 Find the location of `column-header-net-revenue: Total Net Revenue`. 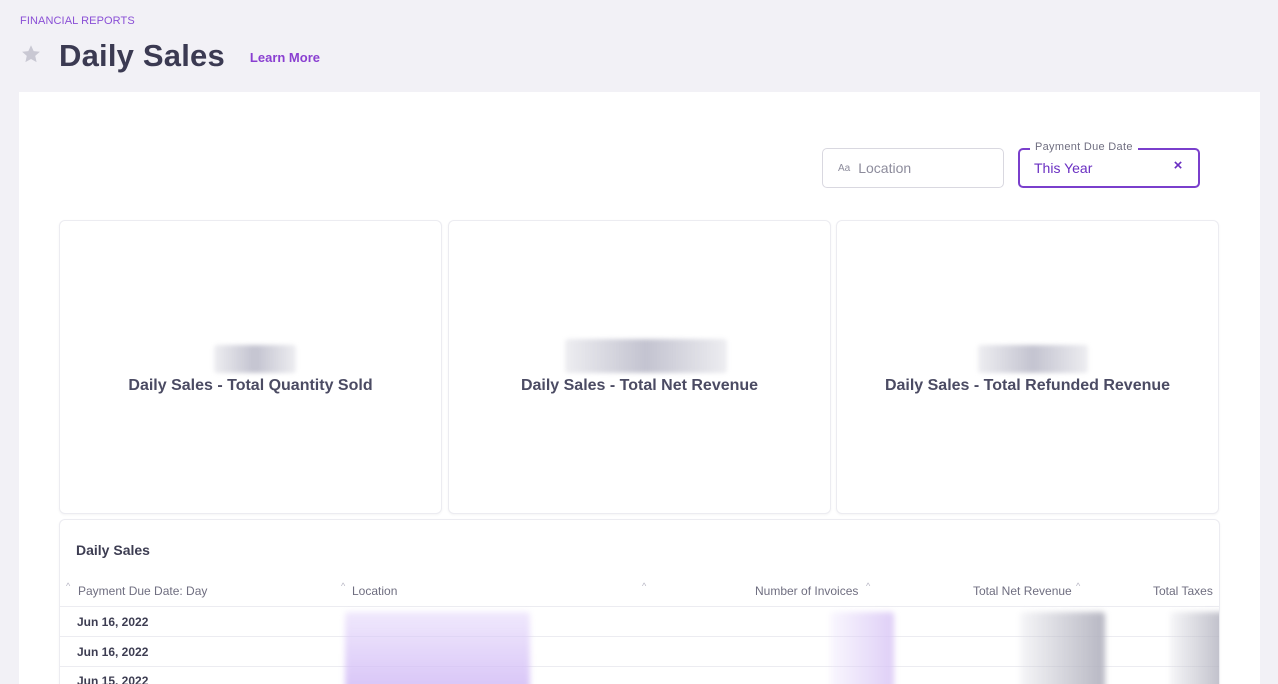

column-header-net-revenue: Total Net Revenue is located at coordinates (1022, 591).